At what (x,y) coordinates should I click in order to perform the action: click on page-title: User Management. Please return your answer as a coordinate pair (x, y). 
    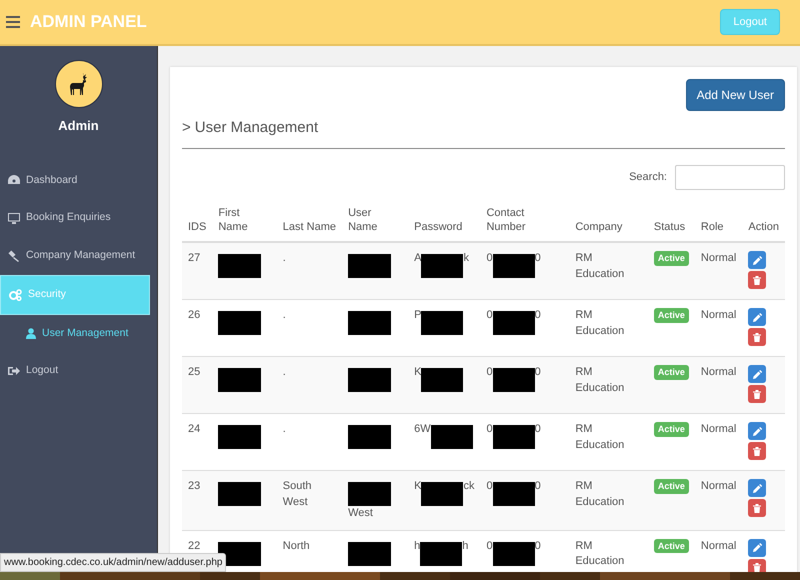
    Looking at the image, I should click on (256, 128).